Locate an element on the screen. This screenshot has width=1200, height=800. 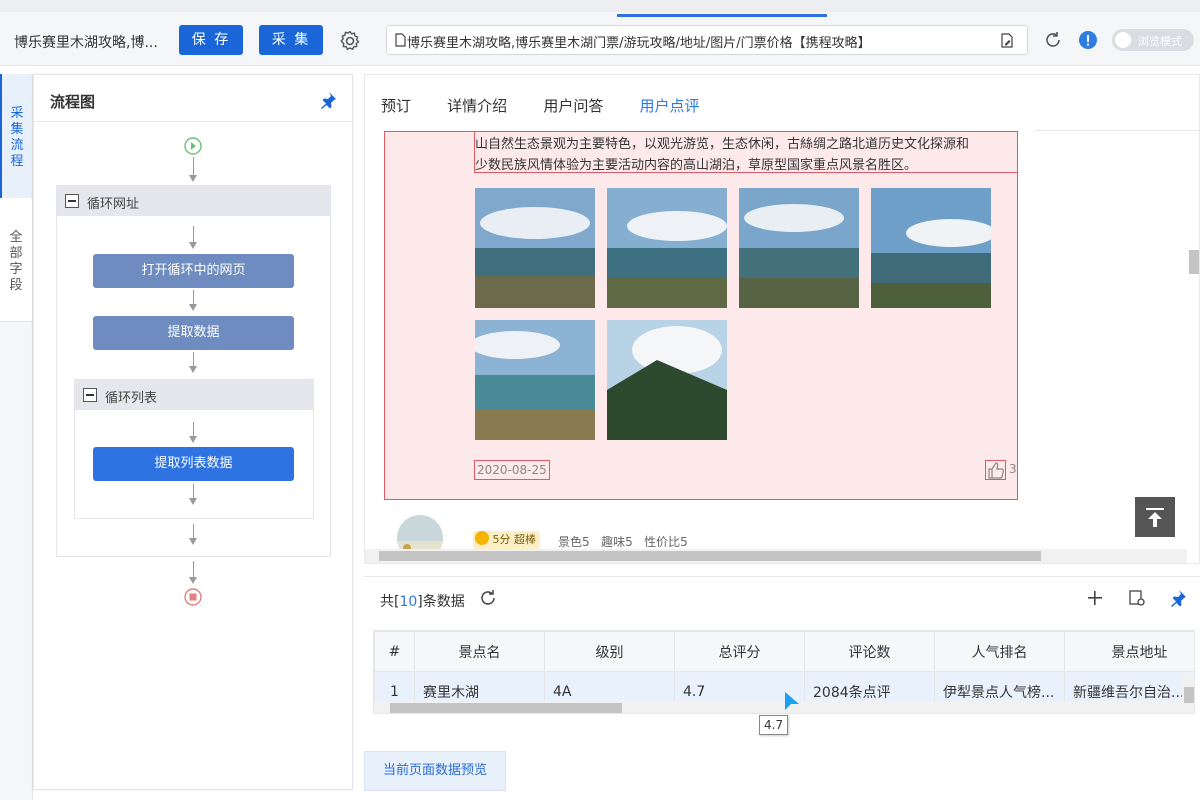
horizontal-scrollbar is located at coordinates (776, 556).